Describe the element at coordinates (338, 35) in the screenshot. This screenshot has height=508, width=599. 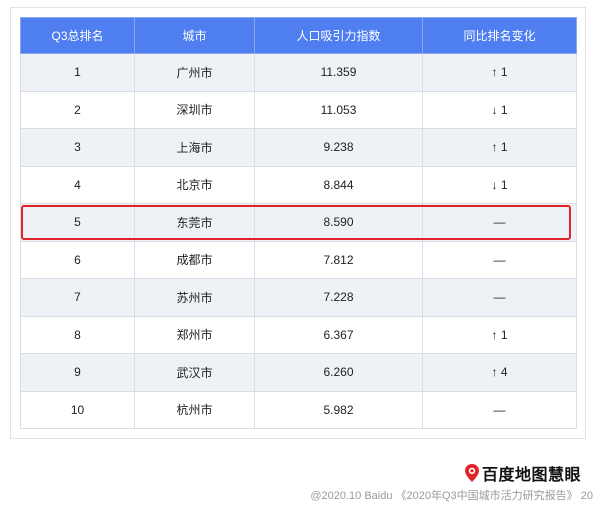
I see `header-index: 人口吸引力指数` at that location.